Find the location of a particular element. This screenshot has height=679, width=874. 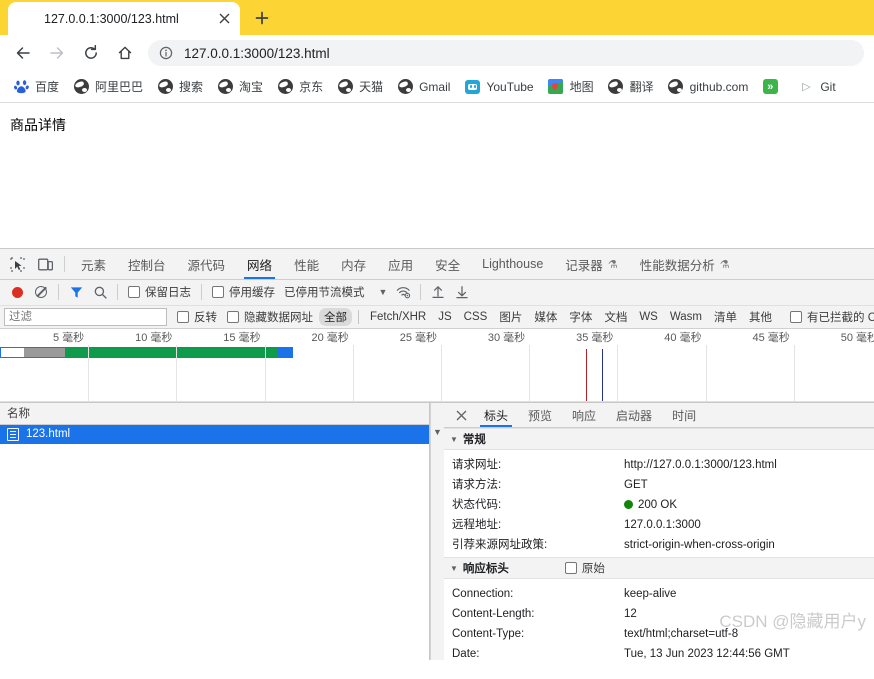

filter-type-font: 字体 is located at coordinates (580, 317).